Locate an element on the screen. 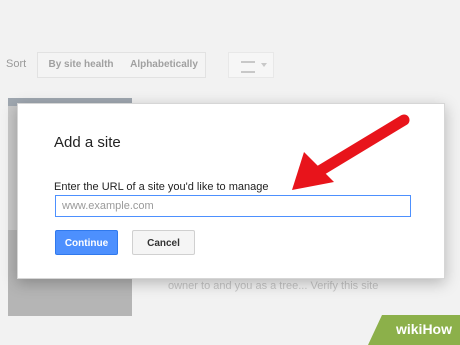 Image resolution: width=460 pixels, height=345 pixels. arrow-shaft is located at coordinates (361, 146).